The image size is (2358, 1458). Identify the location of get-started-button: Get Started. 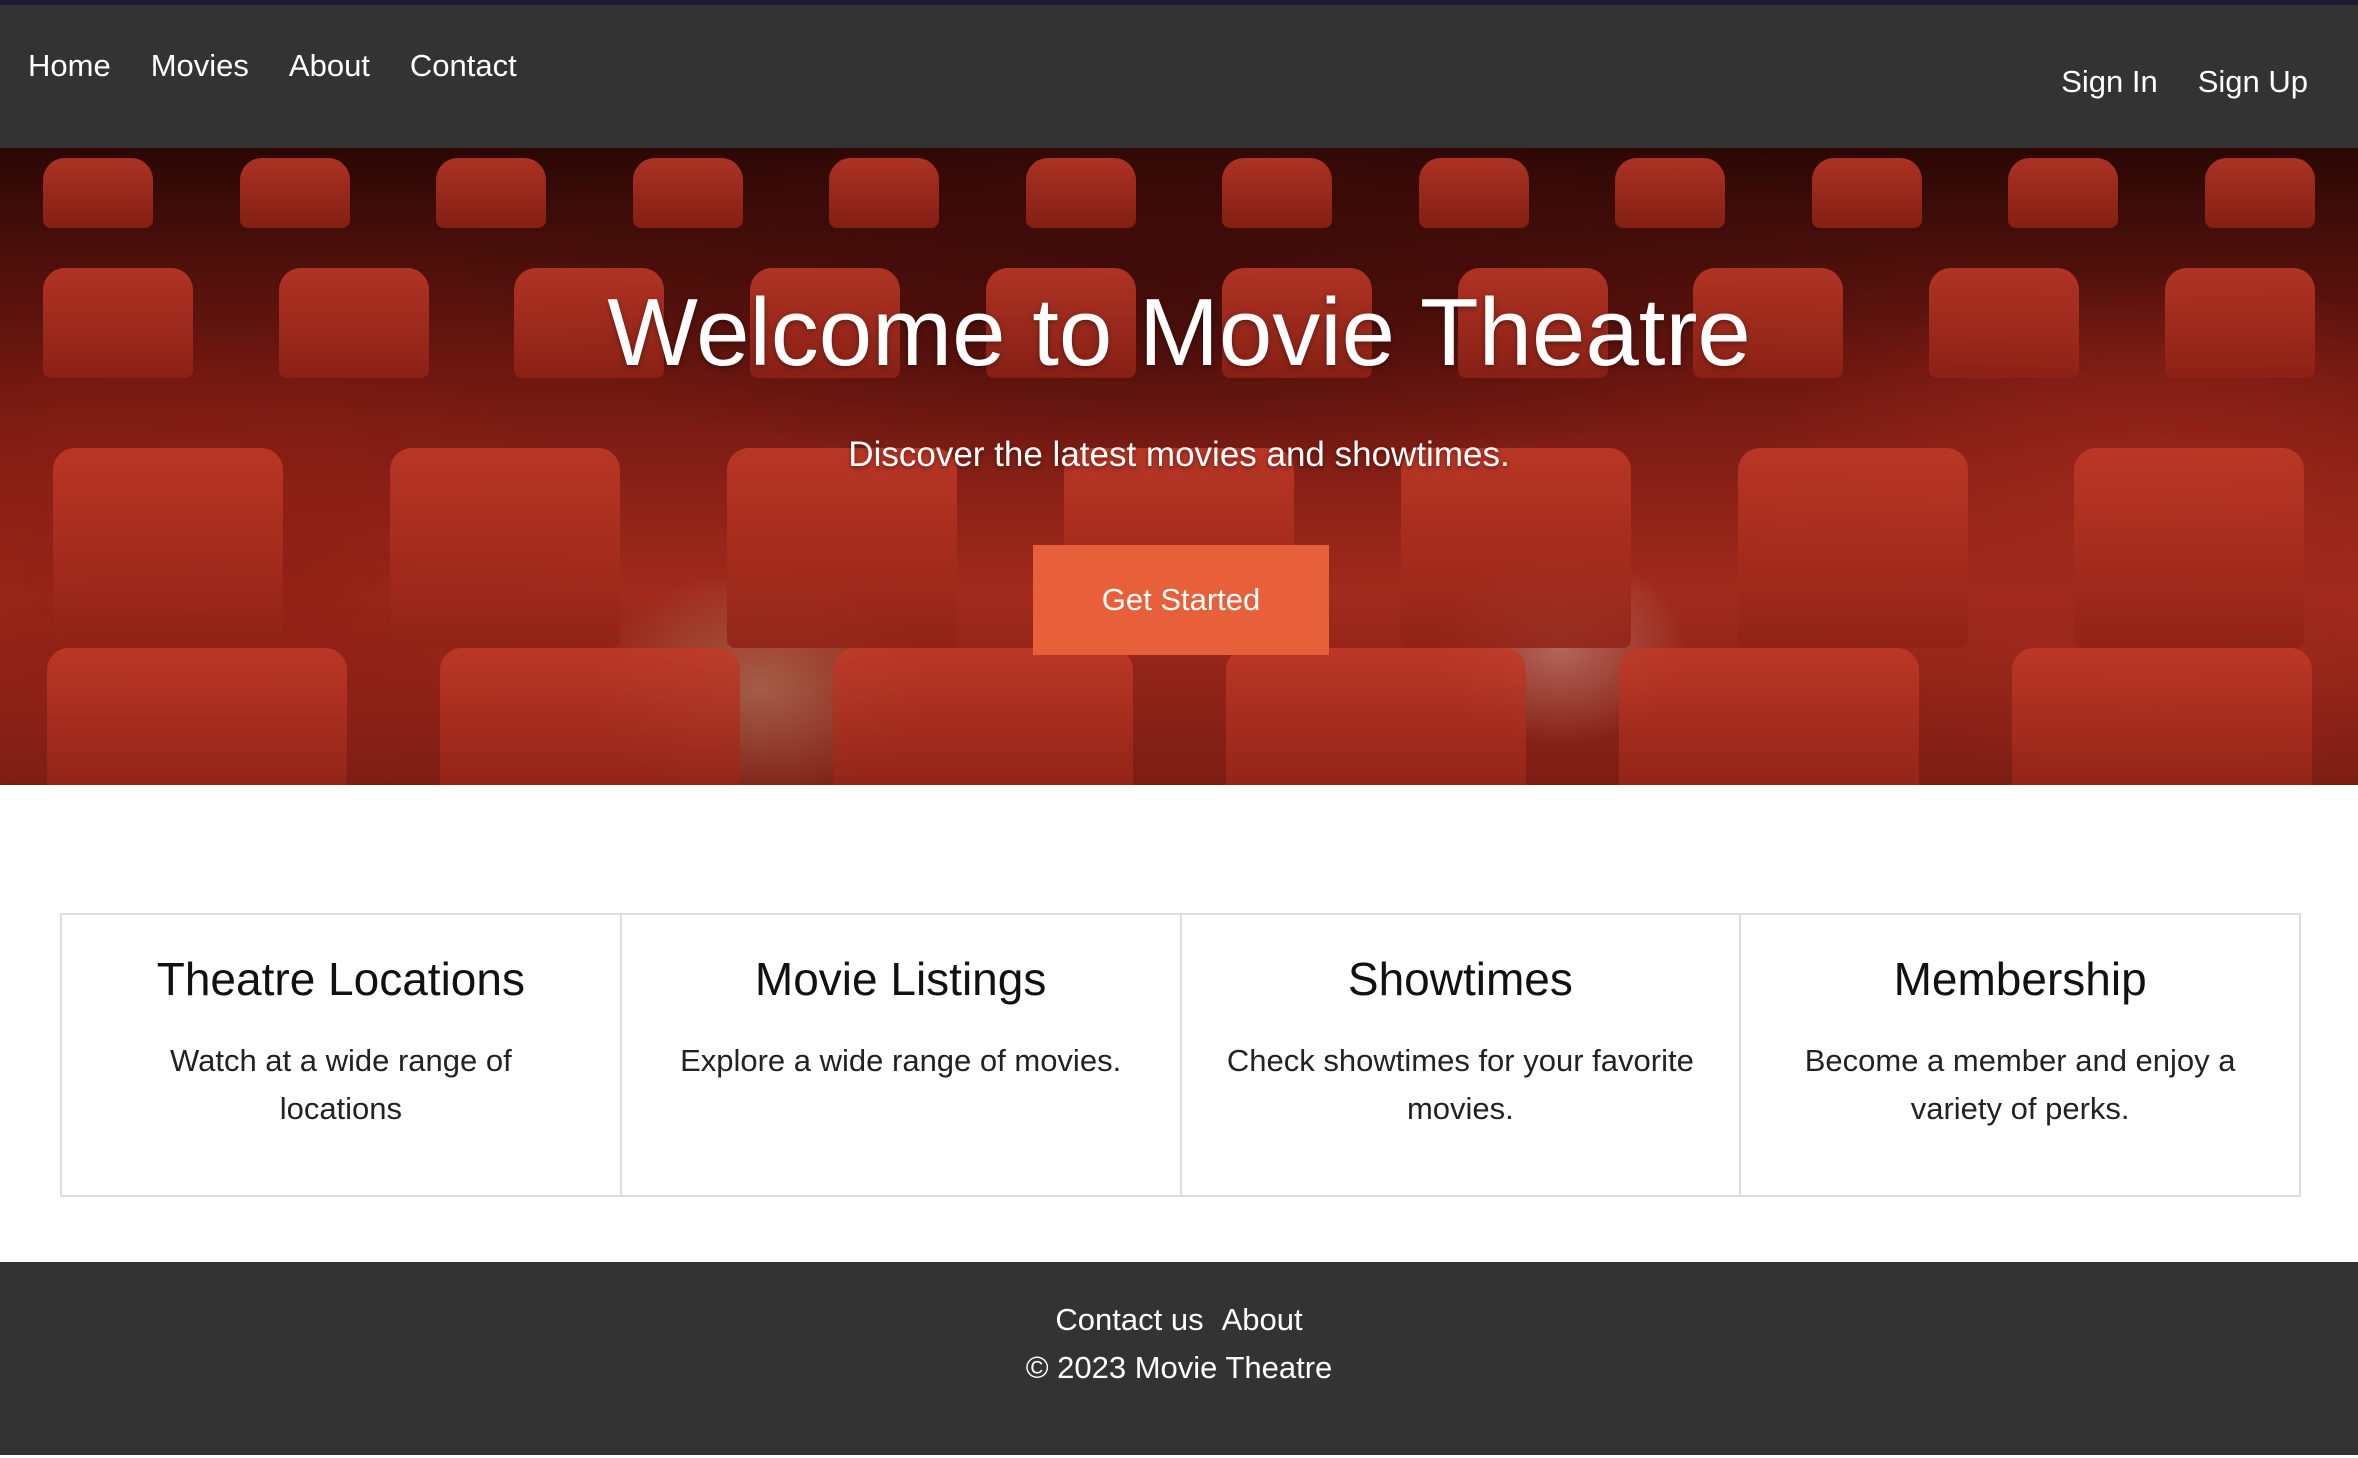
(1181, 600).